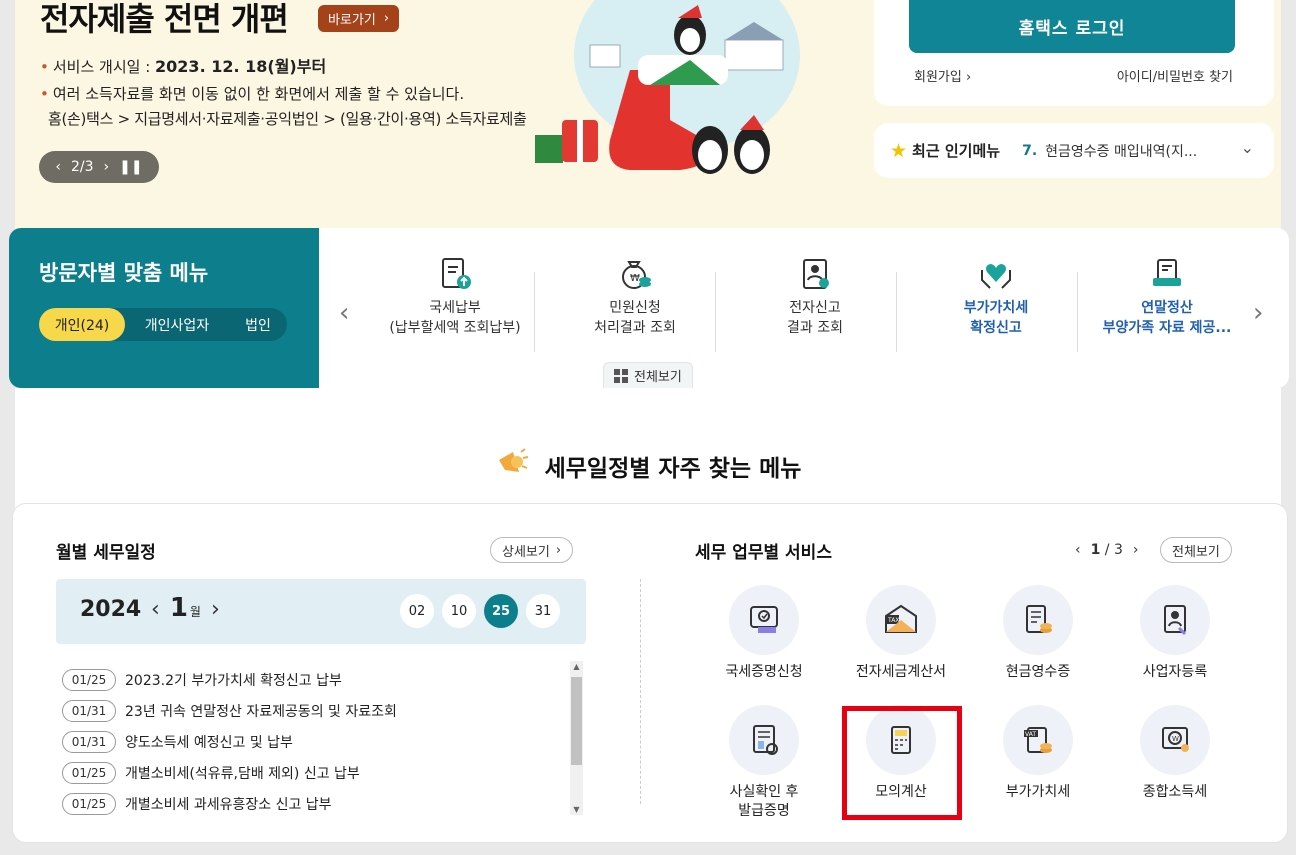 Image resolution: width=1296 pixels, height=855 pixels. What do you see at coordinates (576, 721) in the screenshot?
I see `scroll-thumb` at bounding box center [576, 721].